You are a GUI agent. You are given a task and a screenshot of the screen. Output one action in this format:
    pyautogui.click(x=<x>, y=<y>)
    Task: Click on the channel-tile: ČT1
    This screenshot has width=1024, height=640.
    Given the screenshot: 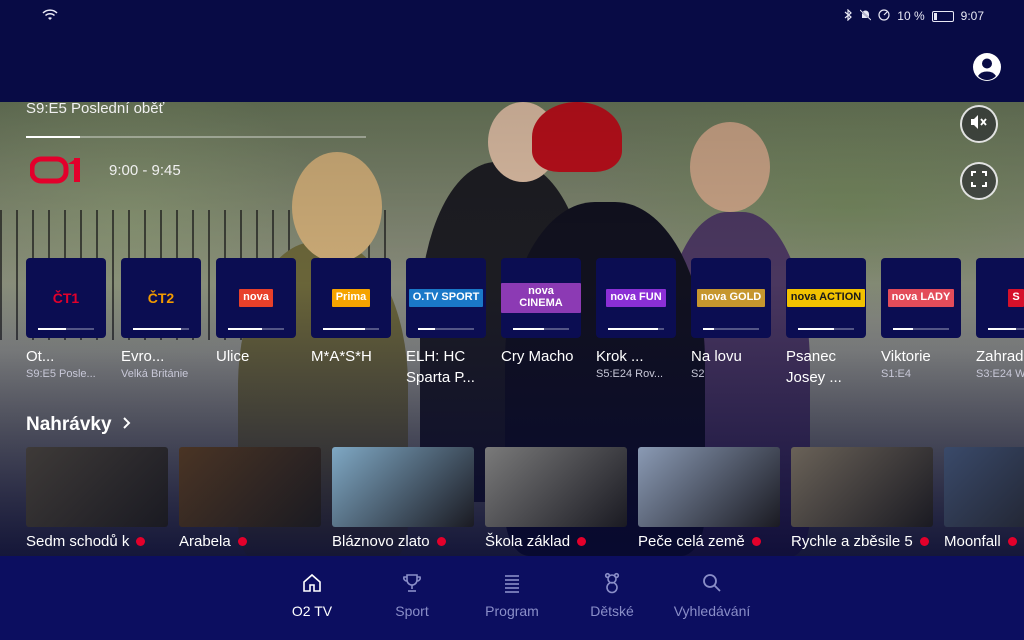 What is the action you would take?
    pyautogui.click(x=66, y=298)
    